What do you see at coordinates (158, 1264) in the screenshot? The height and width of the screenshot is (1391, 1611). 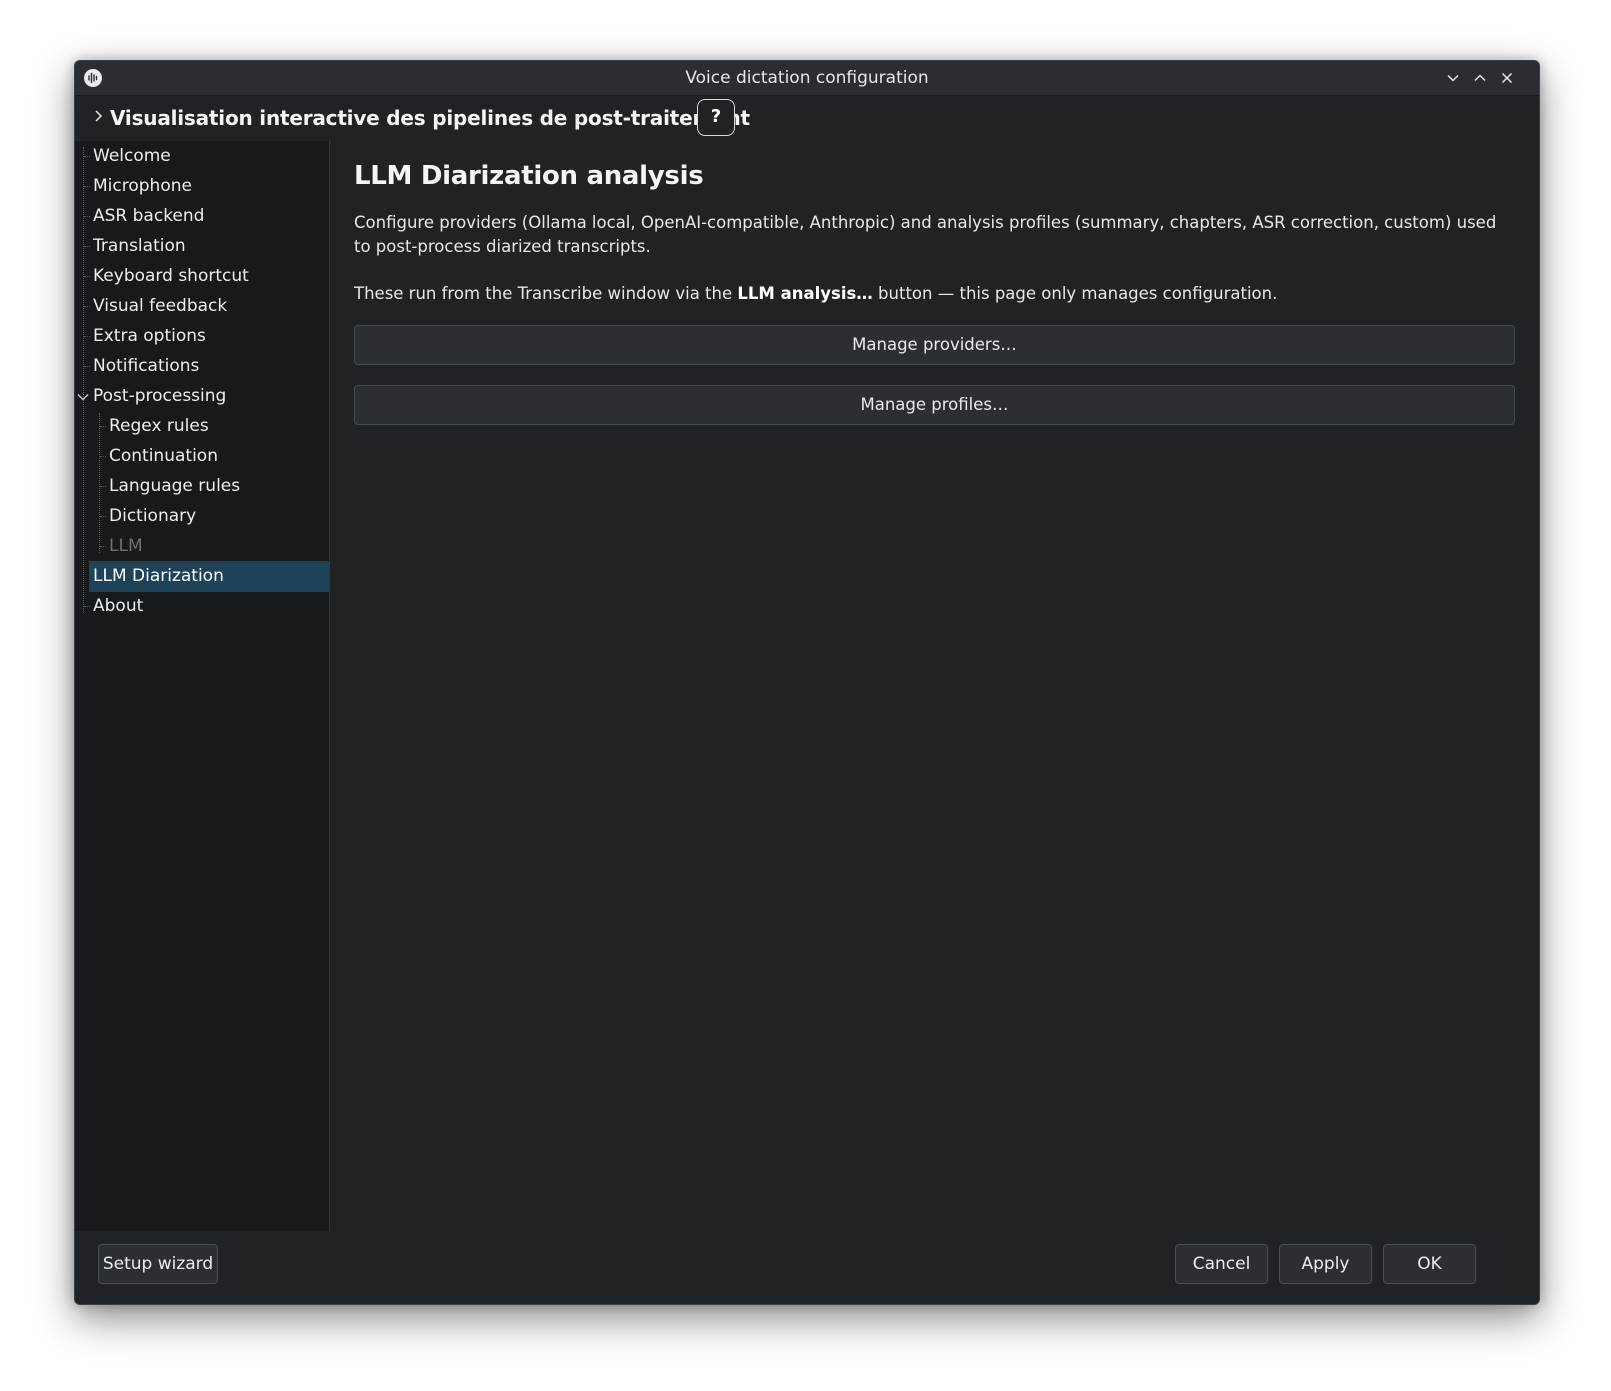 I see `setup-wizard-button: Setup wizard` at bounding box center [158, 1264].